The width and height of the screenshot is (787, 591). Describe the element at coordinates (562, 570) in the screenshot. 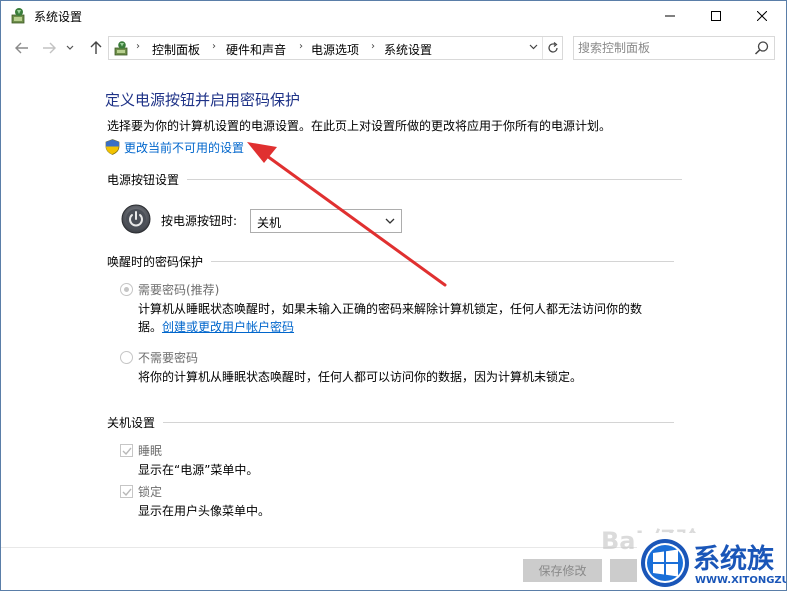

I see `save-changes-button: 保存修改` at that location.